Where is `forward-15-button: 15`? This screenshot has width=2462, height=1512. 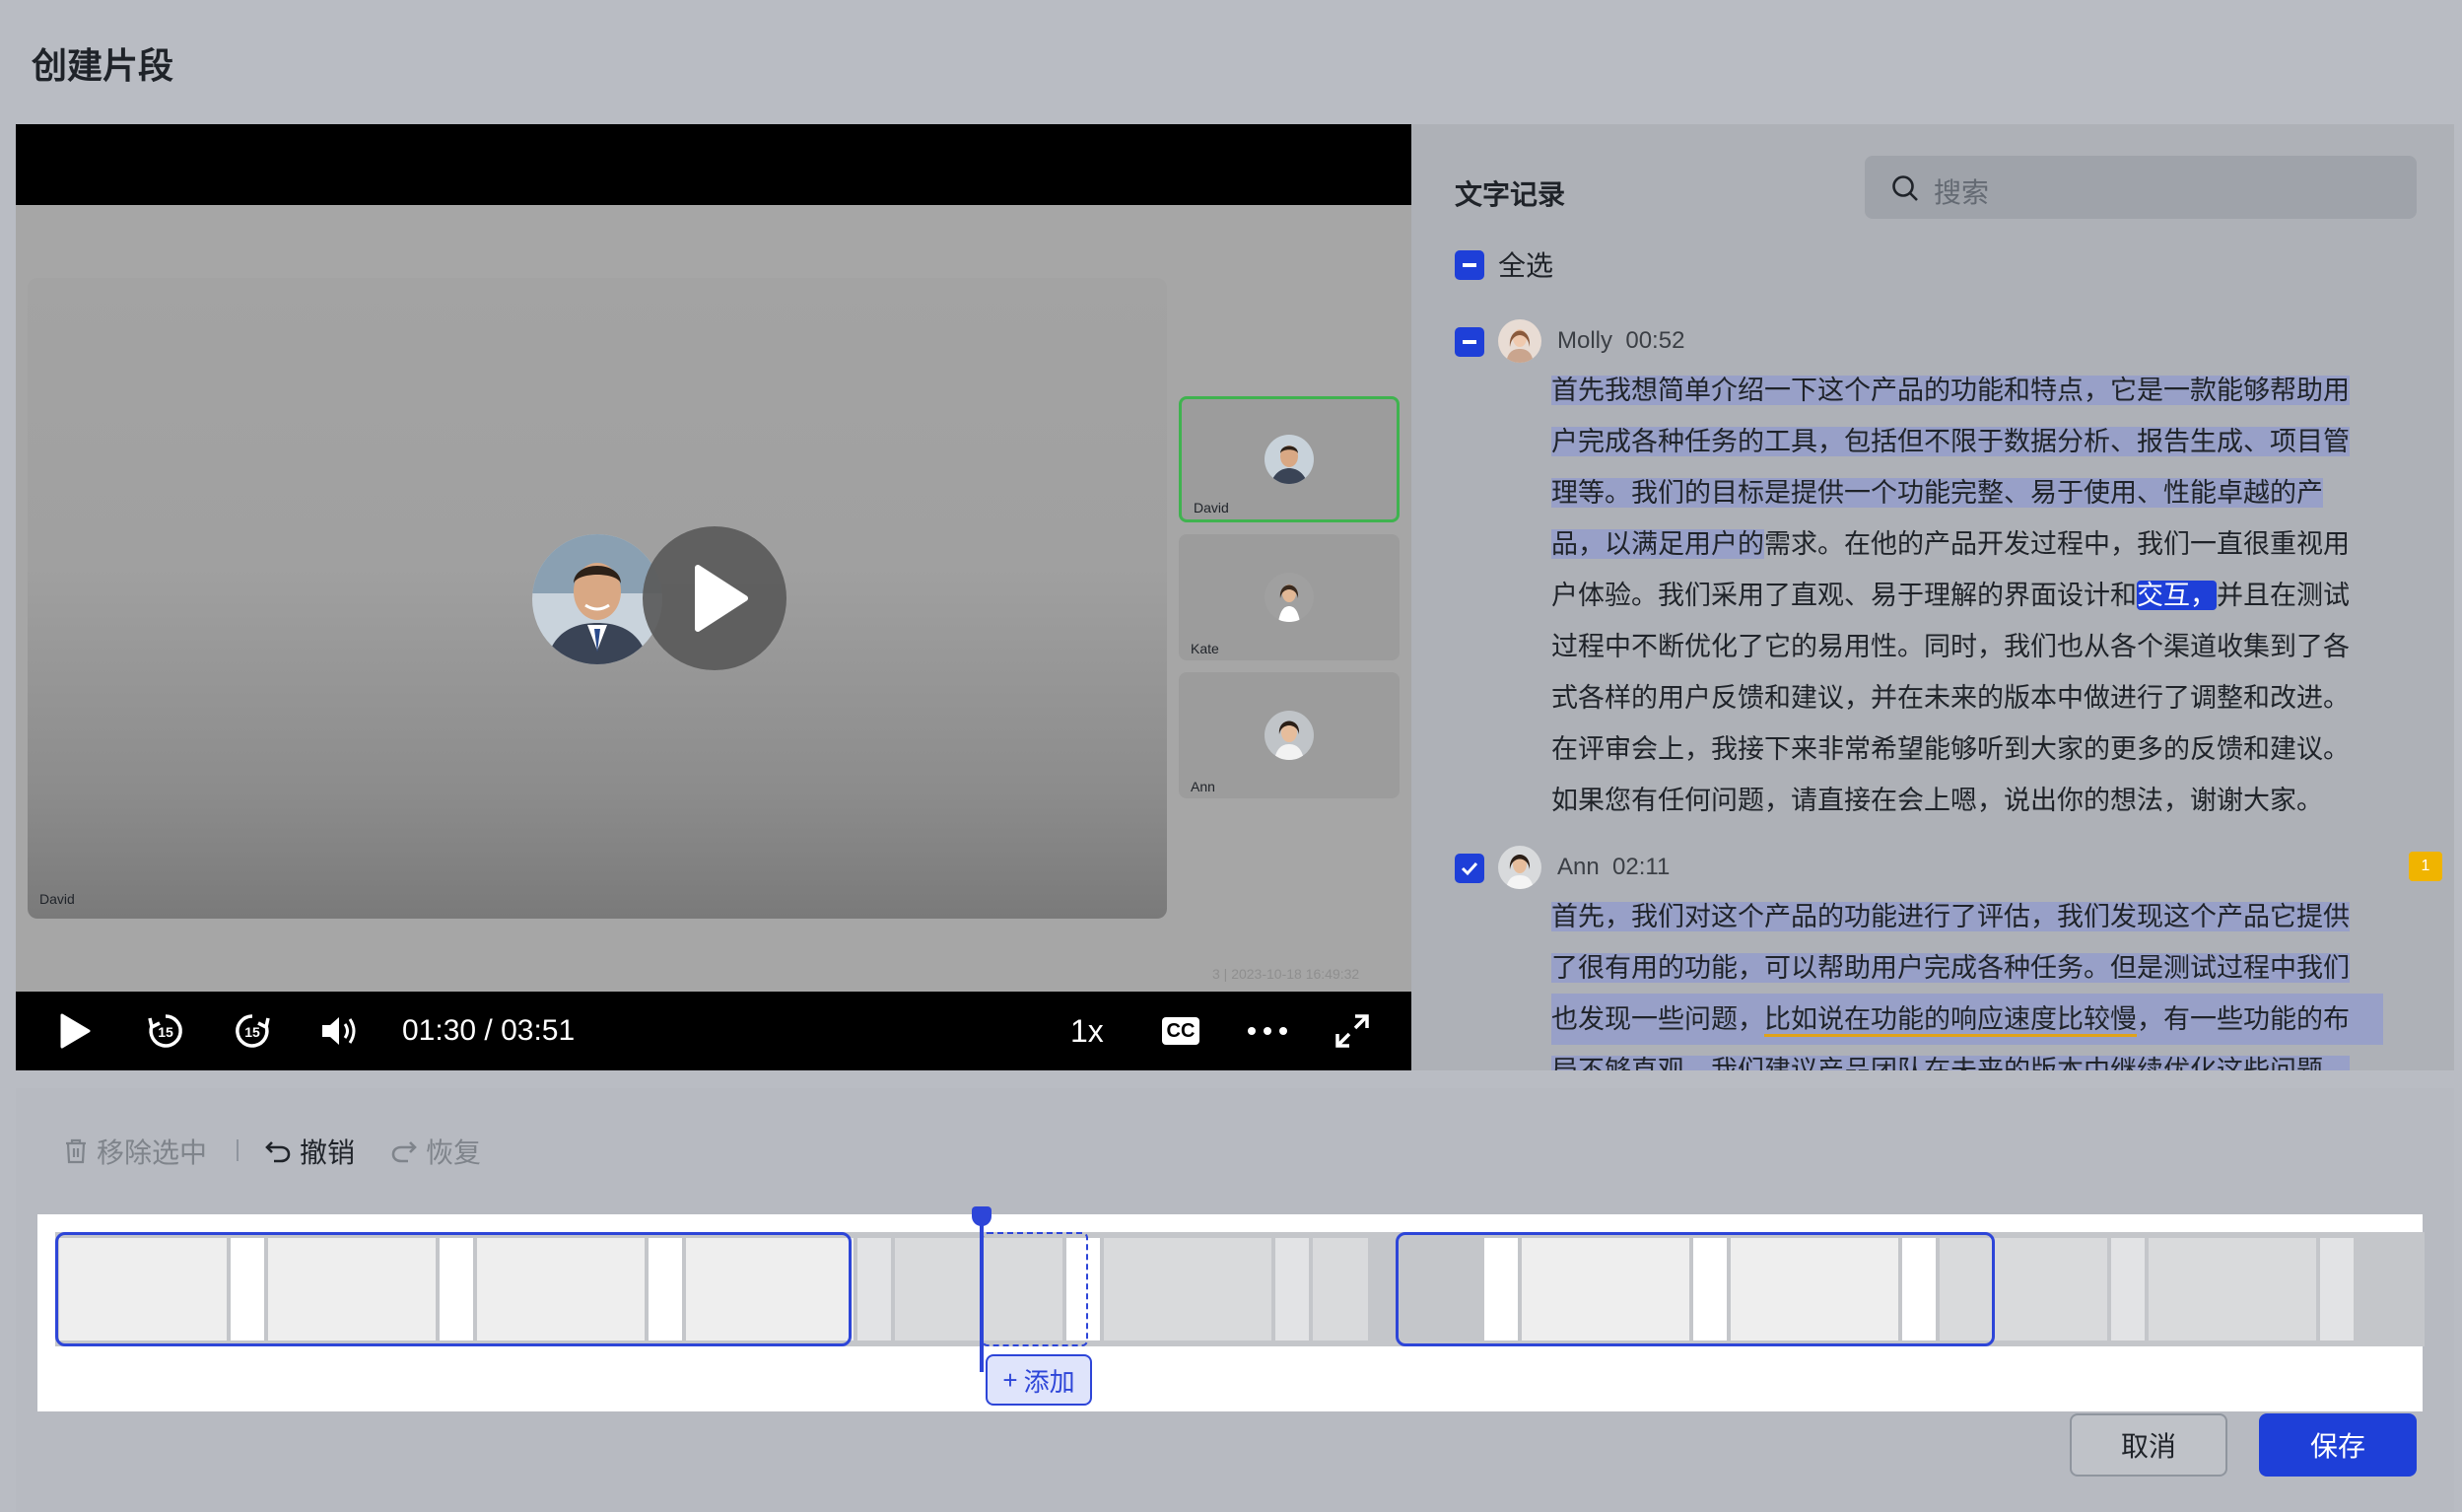 forward-15-button: 15 is located at coordinates (253, 1031).